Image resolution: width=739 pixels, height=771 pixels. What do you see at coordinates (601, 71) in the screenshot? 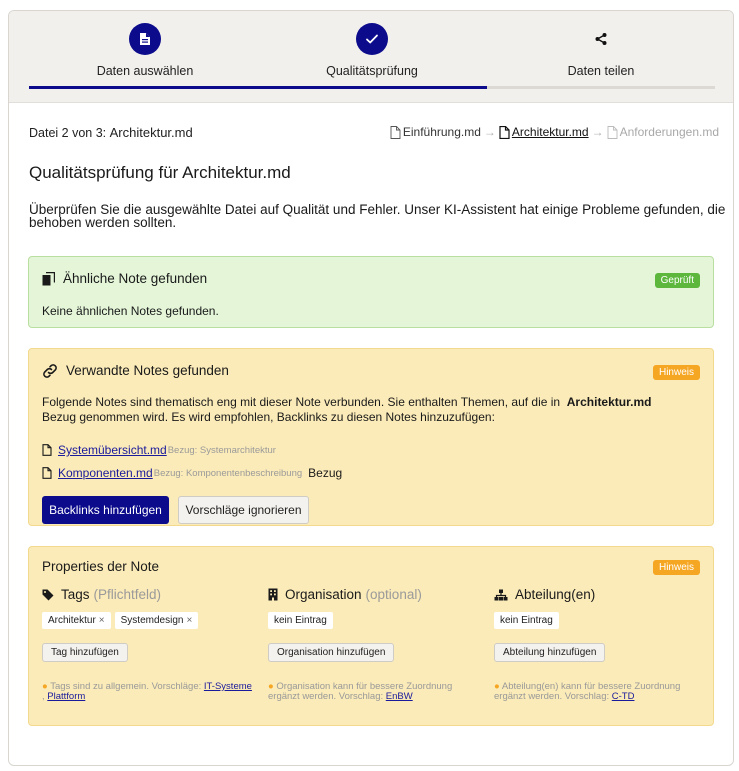
I see `step-label: Daten teilen` at bounding box center [601, 71].